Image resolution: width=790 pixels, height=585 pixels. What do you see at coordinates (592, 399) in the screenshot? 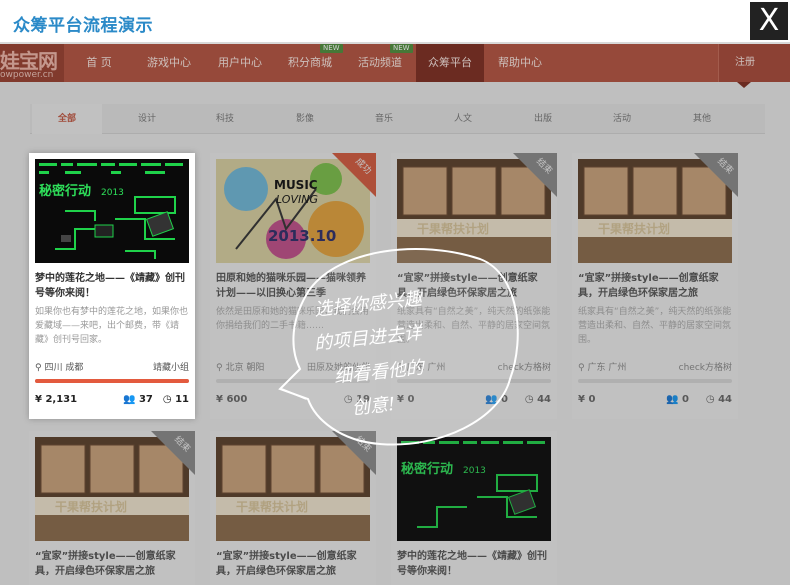
I see `money-value: 0` at bounding box center [592, 399].